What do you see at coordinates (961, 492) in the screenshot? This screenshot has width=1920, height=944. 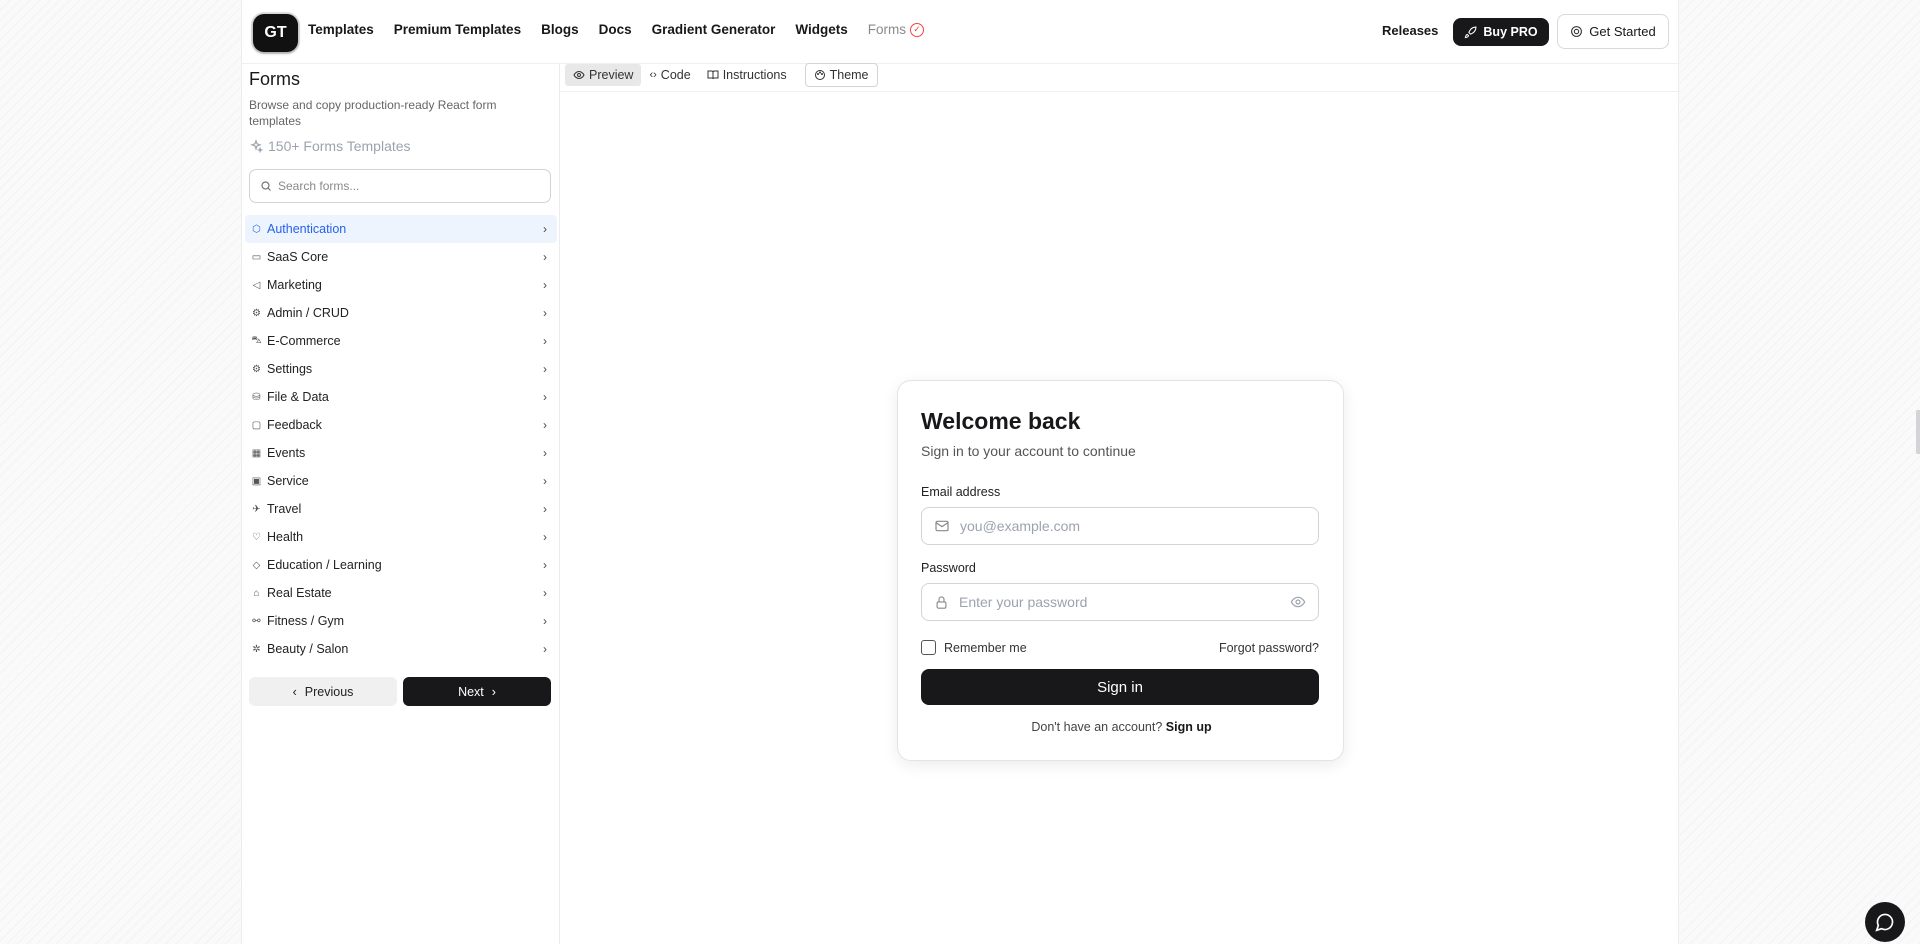 I see `email-label: Email address` at bounding box center [961, 492].